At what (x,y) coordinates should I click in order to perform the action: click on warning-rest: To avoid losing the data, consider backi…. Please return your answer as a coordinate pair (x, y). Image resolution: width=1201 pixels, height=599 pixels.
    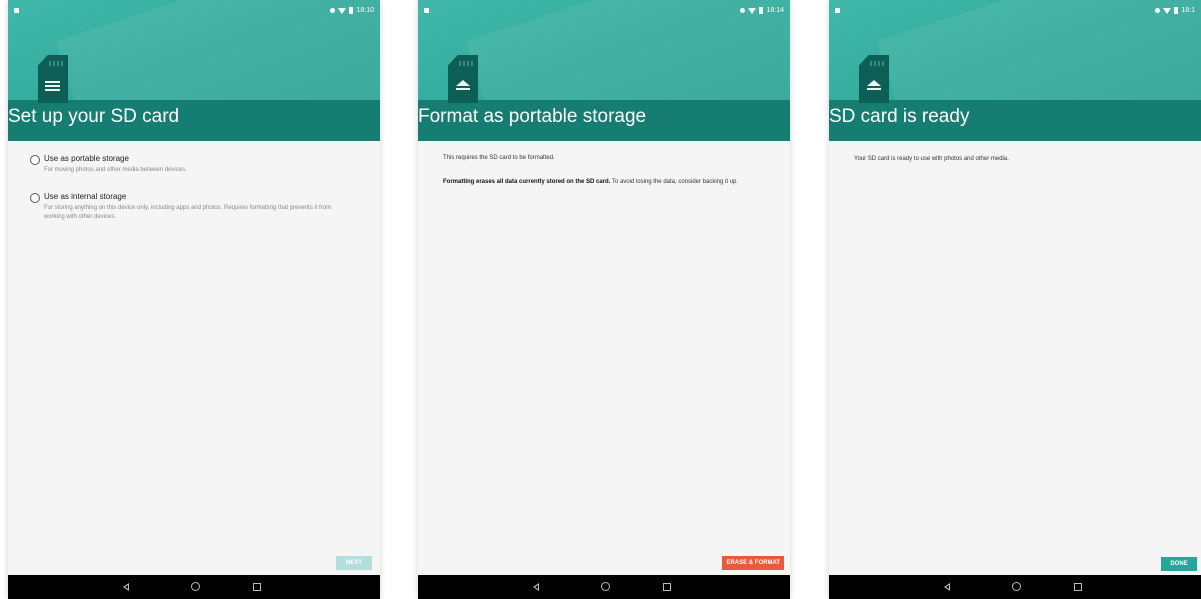
    Looking at the image, I should click on (674, 182).